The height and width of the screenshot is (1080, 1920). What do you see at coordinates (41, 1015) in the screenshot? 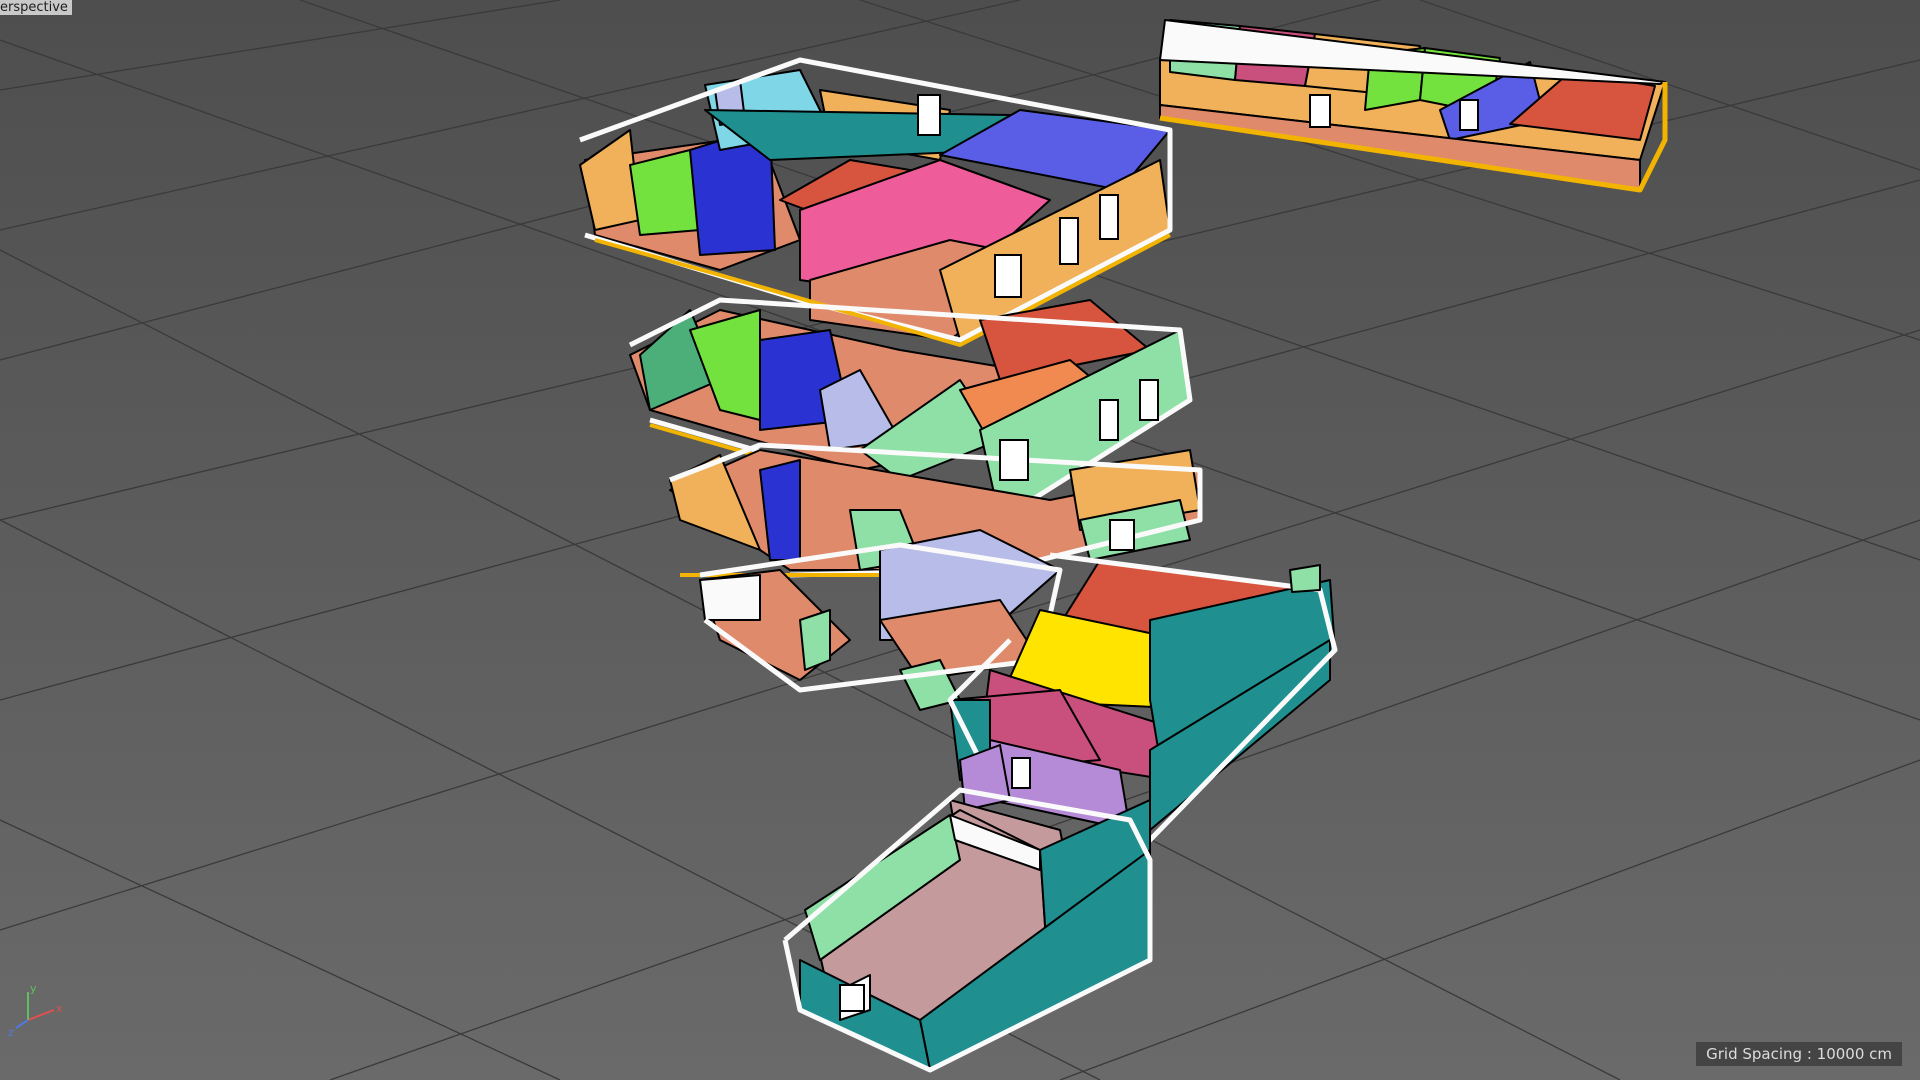
I see `x-axis-line` at bounding box center [41, 1015].